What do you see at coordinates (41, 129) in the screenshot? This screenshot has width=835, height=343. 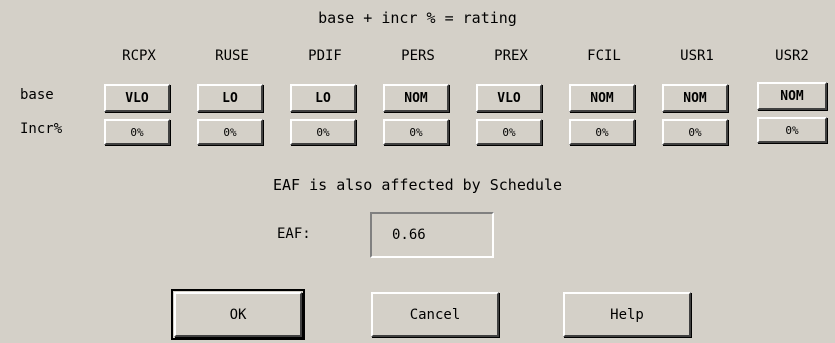 I see `row-label-incr: Incr%` at bounding box center [41, 129].